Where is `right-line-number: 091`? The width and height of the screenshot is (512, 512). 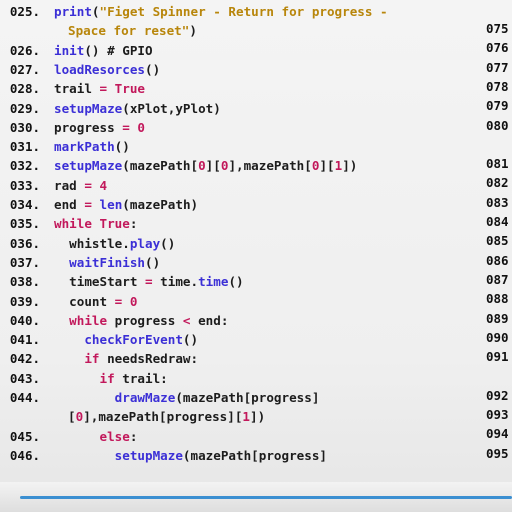 right-line-number: 091 is located at coordinates (497, 357).